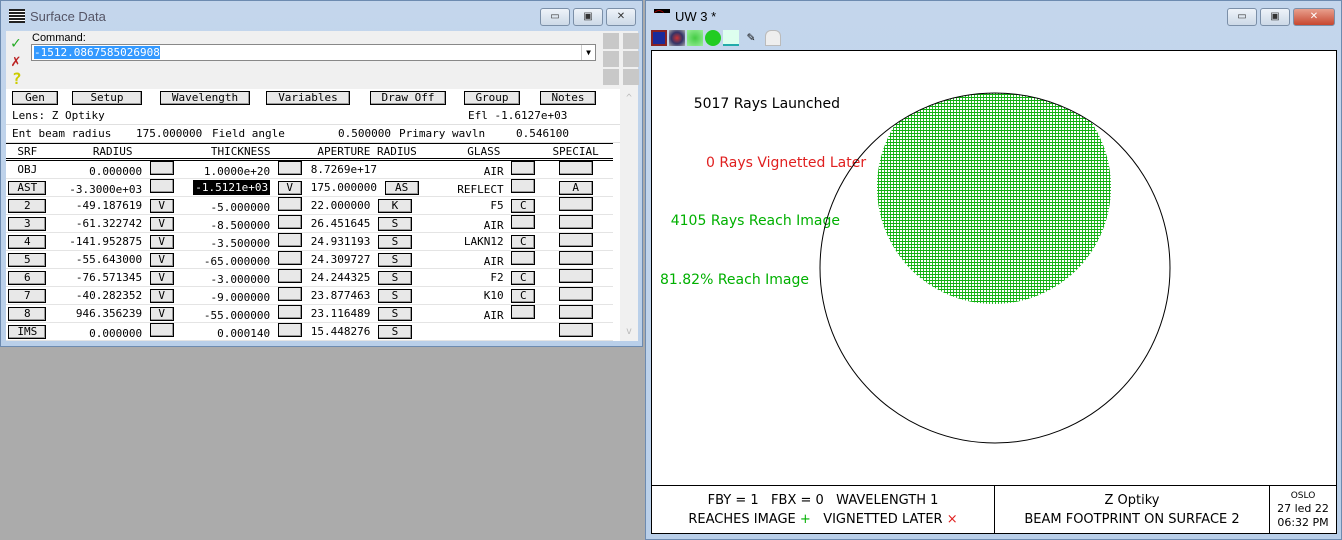  I want to click on command-input: -1512.0867585026908 ▼, so click(313, 52).